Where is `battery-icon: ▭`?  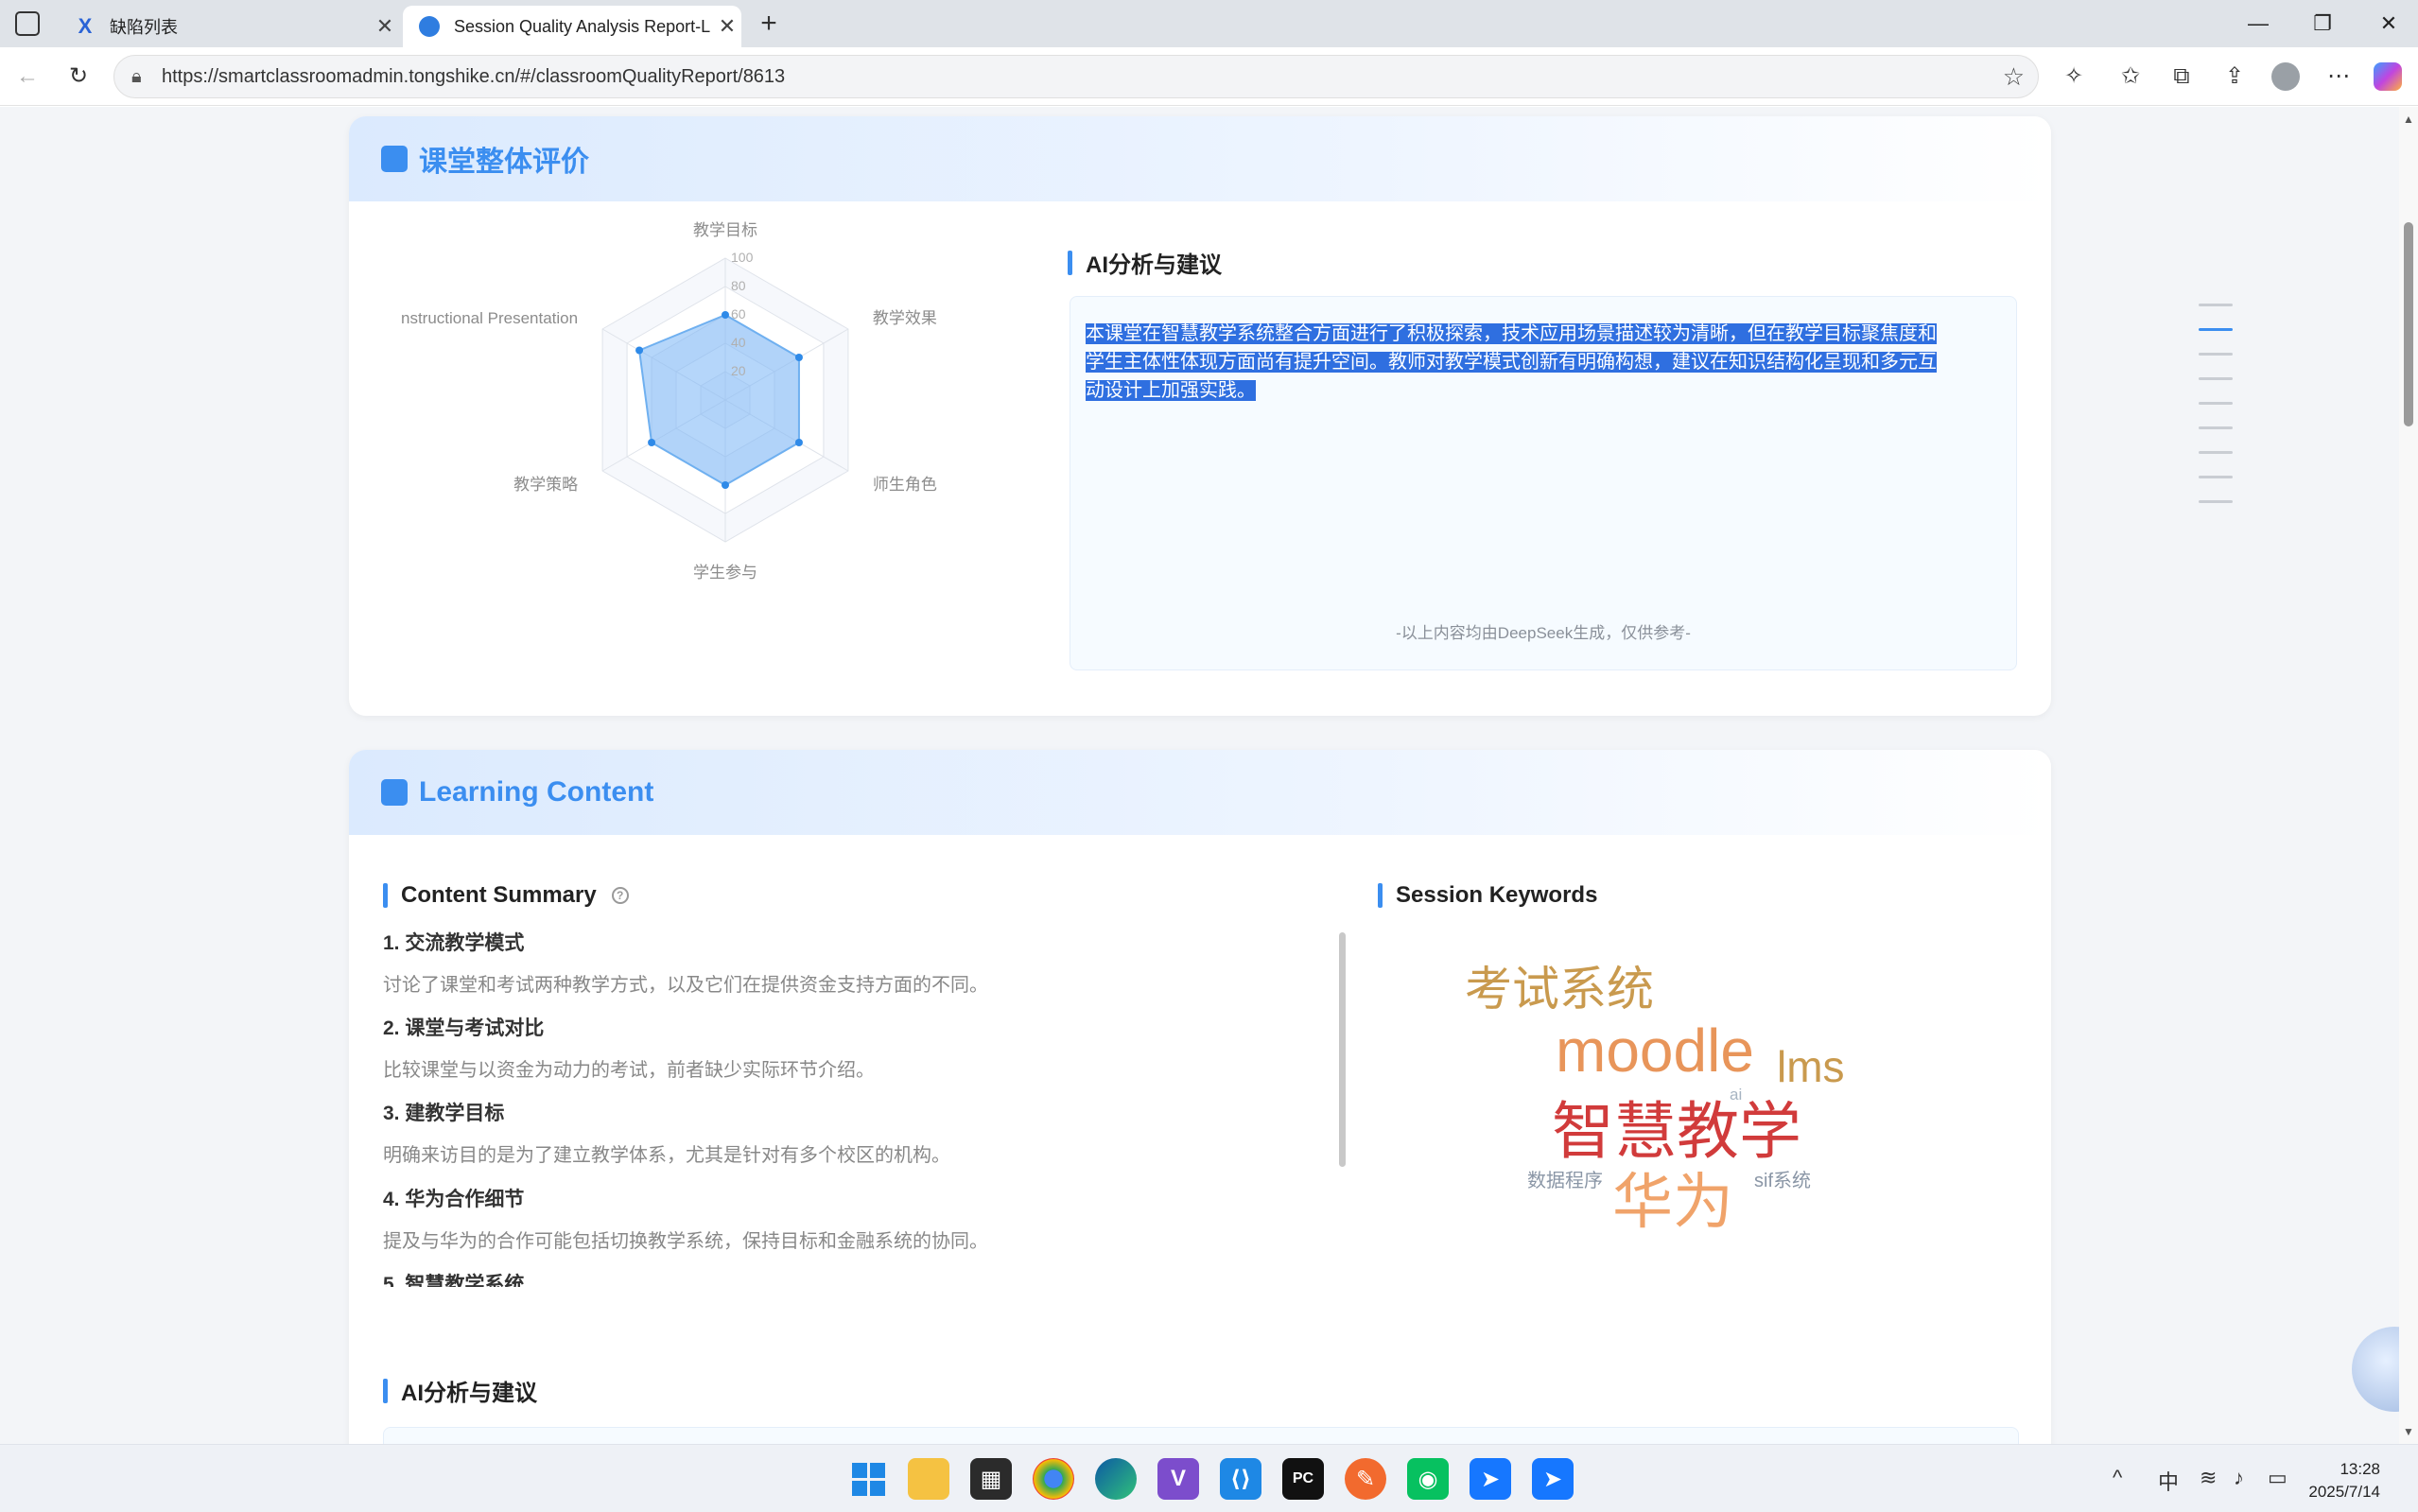 battery-icon: ▭ is located at coordinates (2278, 1478).